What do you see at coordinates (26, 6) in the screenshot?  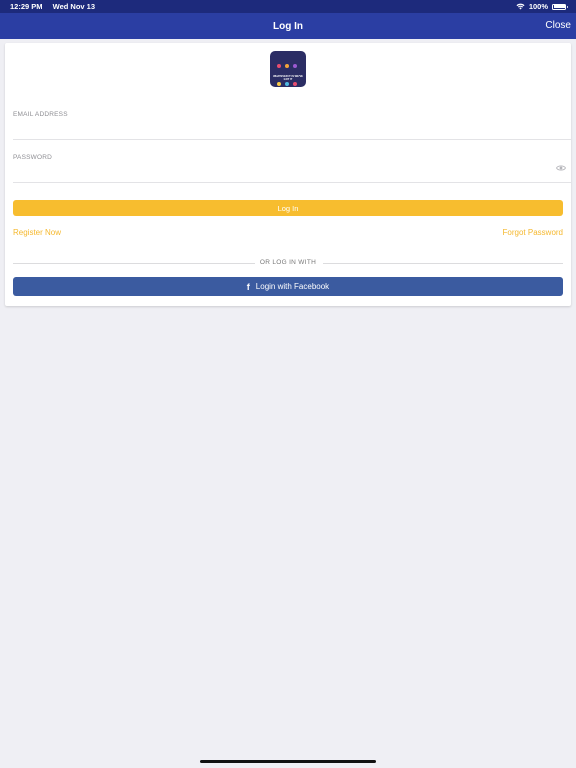 I see `status-time: 12:29 PM` at bounding box center [26, 6].